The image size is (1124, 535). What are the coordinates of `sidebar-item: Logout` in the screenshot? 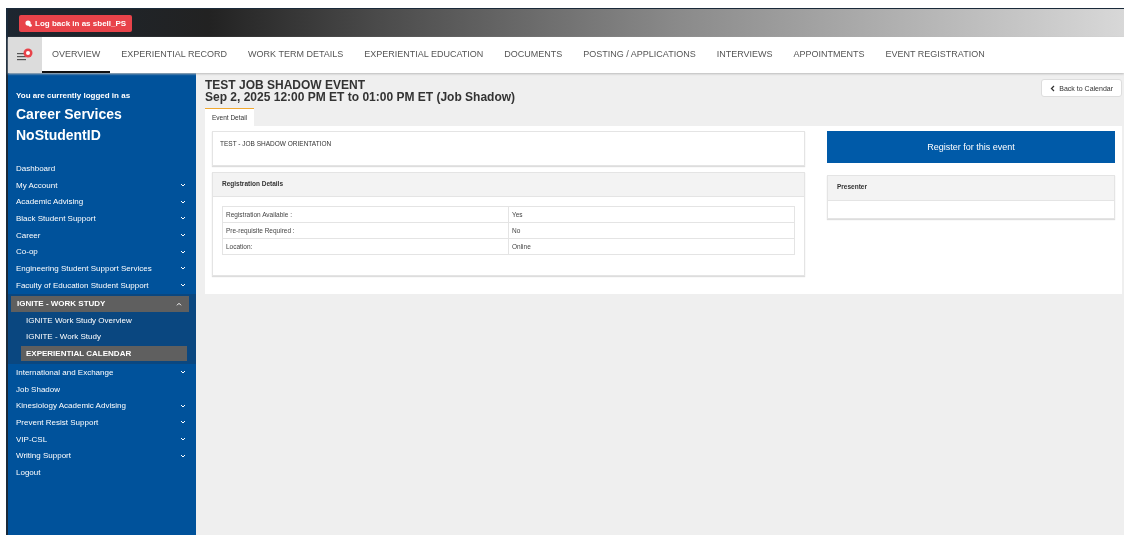 It's located at (102, 472).